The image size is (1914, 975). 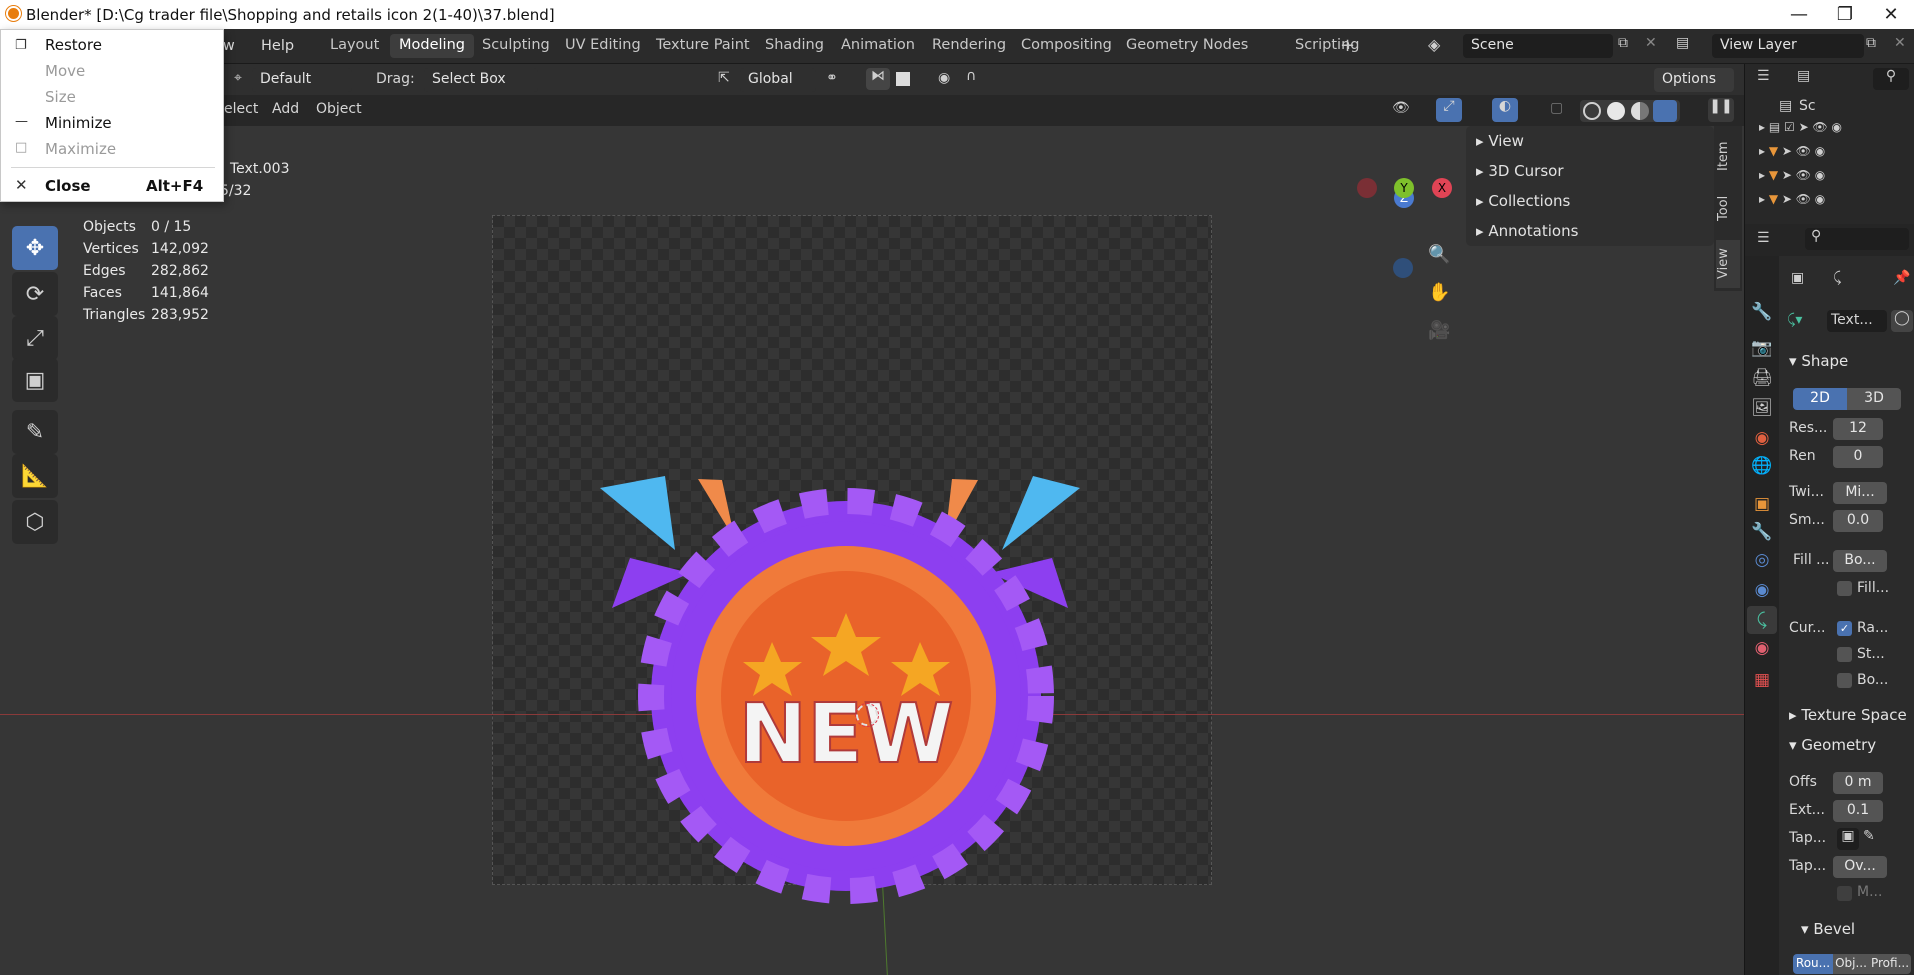 What do you see at coordinates (1728, 208) in the screenshot?
I see `npanel-tab-tool: Tool` at bounding box center [1728, 208].